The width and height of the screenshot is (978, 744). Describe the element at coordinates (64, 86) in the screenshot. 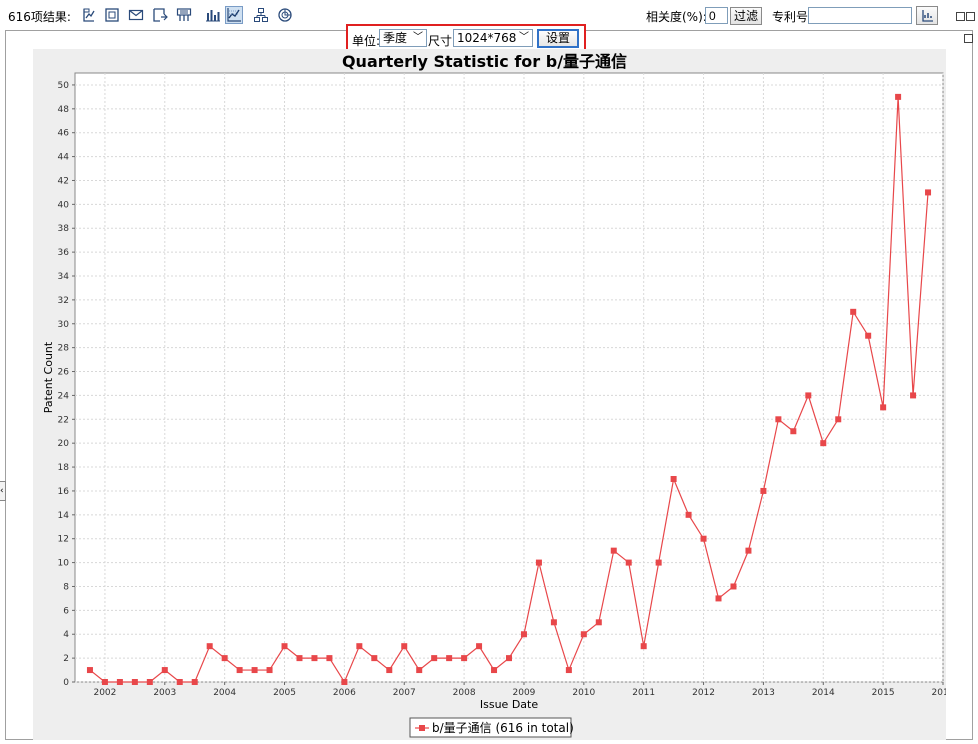

I see `y-tick-label: 50` at that location.